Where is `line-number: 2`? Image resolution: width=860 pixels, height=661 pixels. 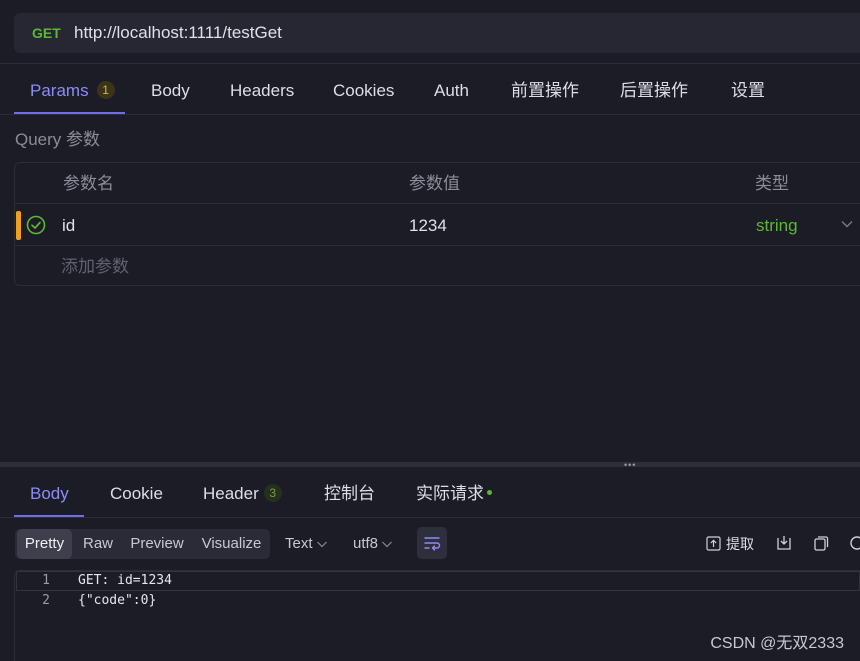 line-number: 2 is located at coordinates (46, 600).